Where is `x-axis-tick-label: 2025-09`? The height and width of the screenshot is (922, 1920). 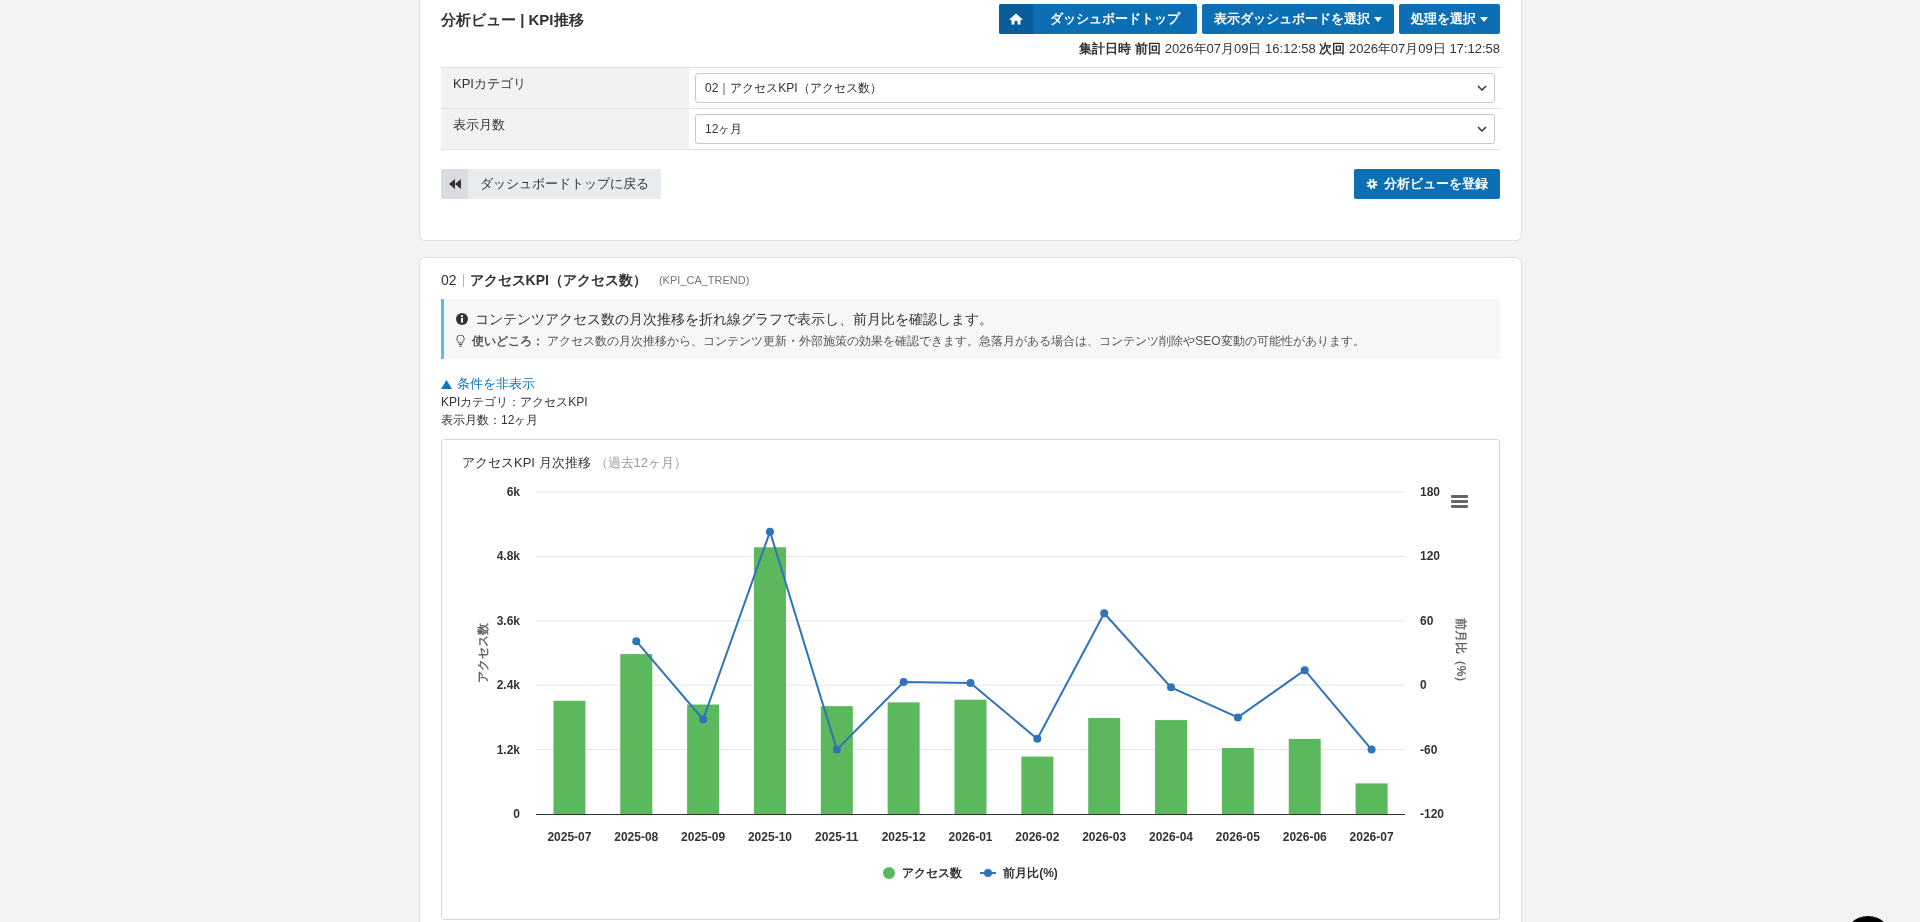
x-axis-tick-label: 2025-09 is located at coordinates (703, 837).